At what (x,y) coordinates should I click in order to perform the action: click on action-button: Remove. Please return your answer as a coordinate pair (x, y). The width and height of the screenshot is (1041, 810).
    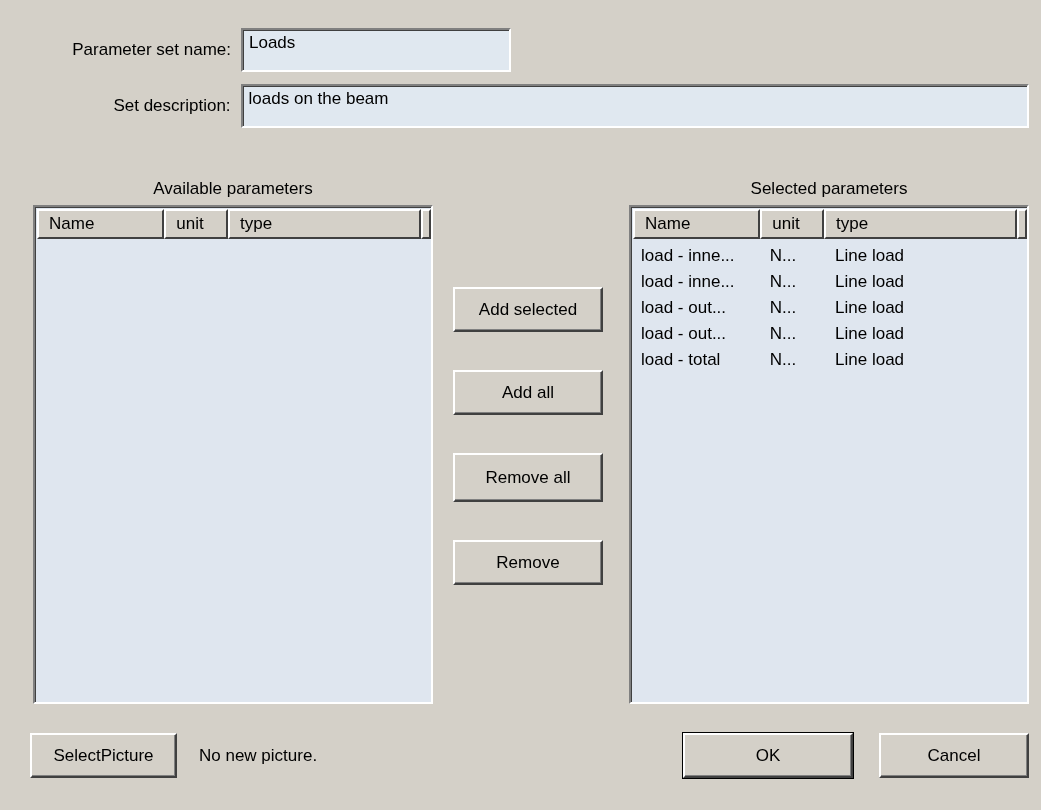
    Looking at the image, I should click on (528, 562).